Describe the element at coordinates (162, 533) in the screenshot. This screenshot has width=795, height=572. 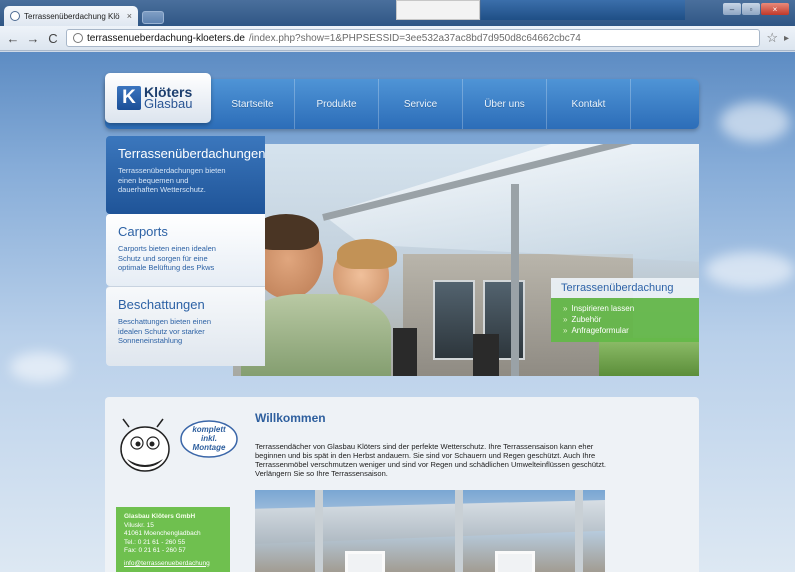
I see `company-city: 41061 Moenchengladbach` at that location.